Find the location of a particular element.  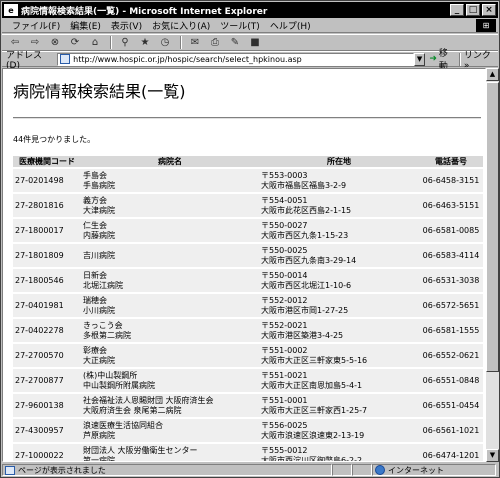

cell-address: 〒556-0025 大阪市浪速区浪速東2-13-19 is located at coordinates (339, 431).